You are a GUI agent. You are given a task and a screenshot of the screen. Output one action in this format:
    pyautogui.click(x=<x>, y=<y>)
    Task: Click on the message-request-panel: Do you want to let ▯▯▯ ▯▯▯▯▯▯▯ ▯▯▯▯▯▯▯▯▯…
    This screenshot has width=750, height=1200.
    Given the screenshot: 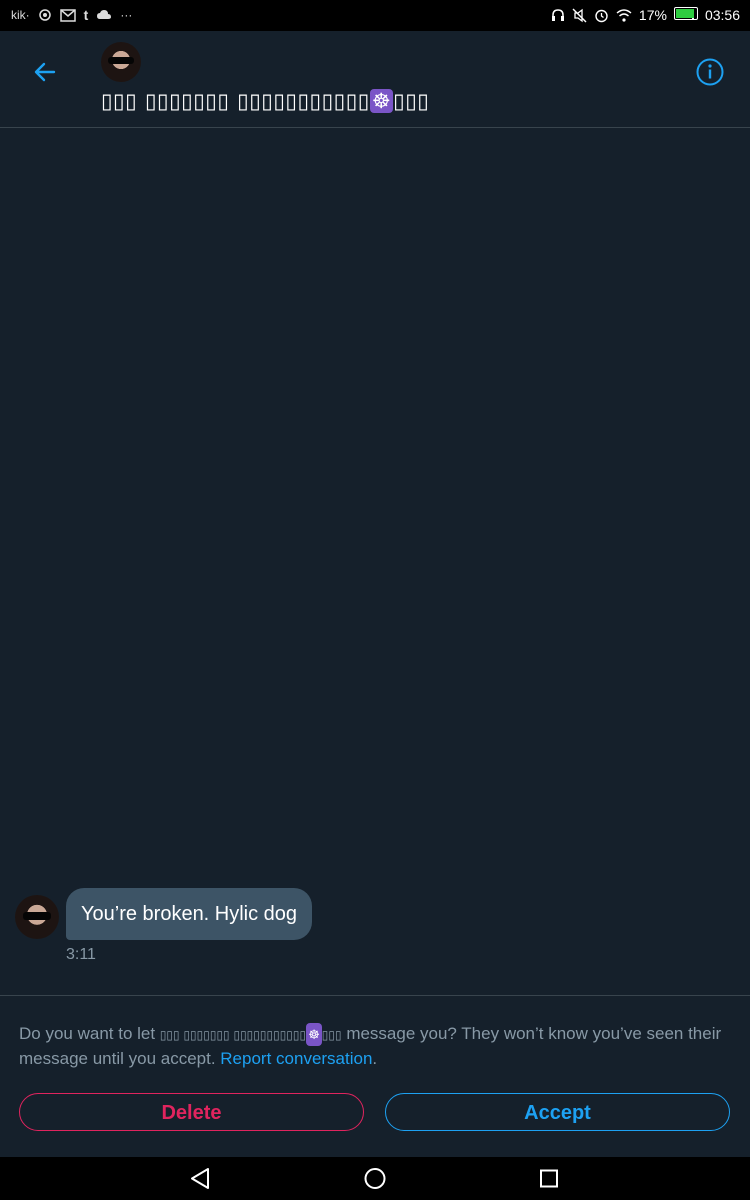 What is the action you would take?
    pyautogui.click(x=375, y=1076)
    